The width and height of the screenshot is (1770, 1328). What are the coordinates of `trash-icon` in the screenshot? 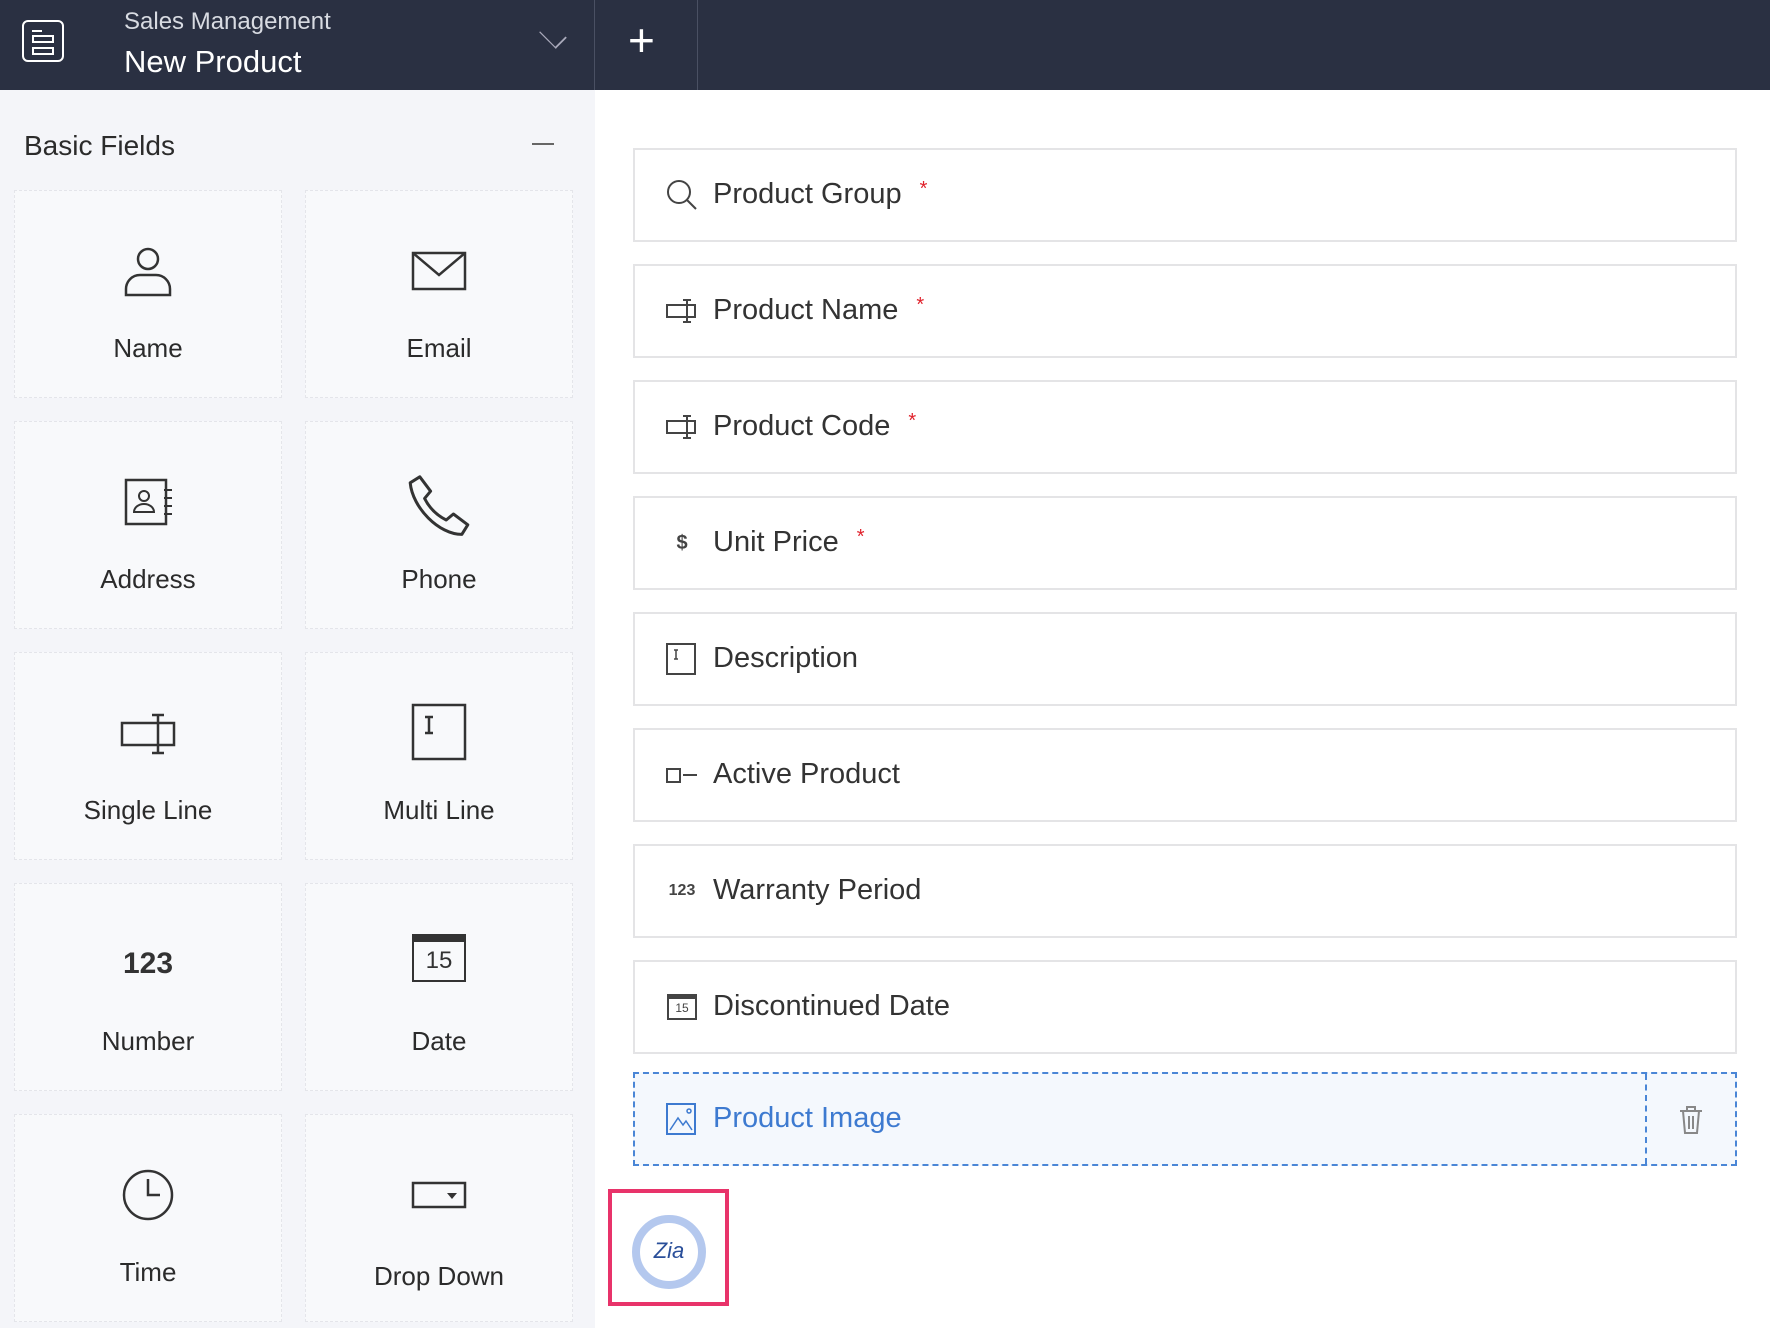 It's located at (1691, 1120).